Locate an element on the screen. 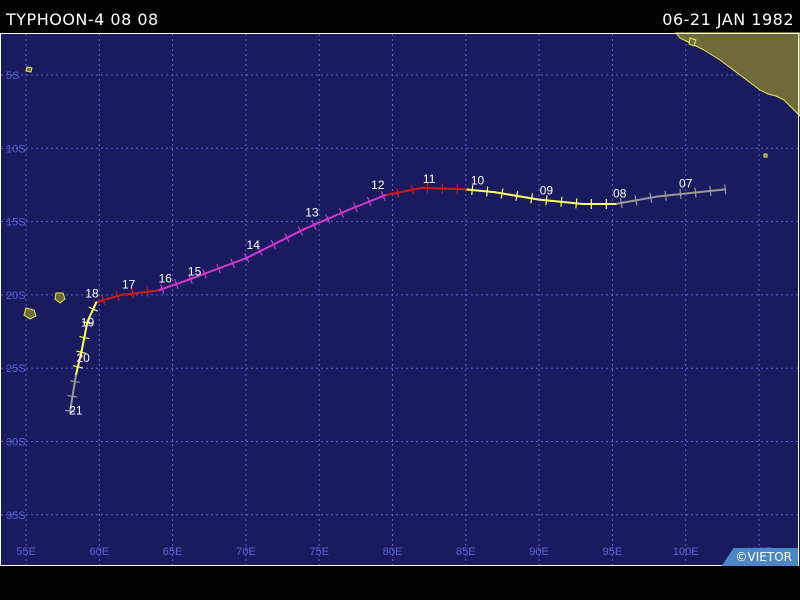 The width and height of the screenshot is (800, 600). day-label: 17 is located at coordinates (129, 285).